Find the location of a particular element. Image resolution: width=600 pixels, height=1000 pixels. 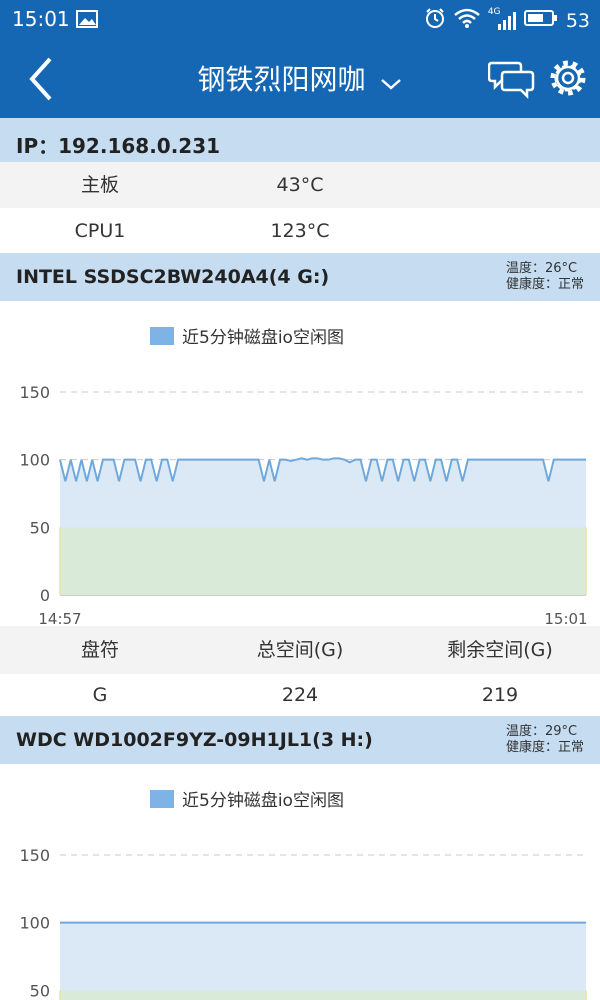

battery-icon is located at coordinates (540, 20).